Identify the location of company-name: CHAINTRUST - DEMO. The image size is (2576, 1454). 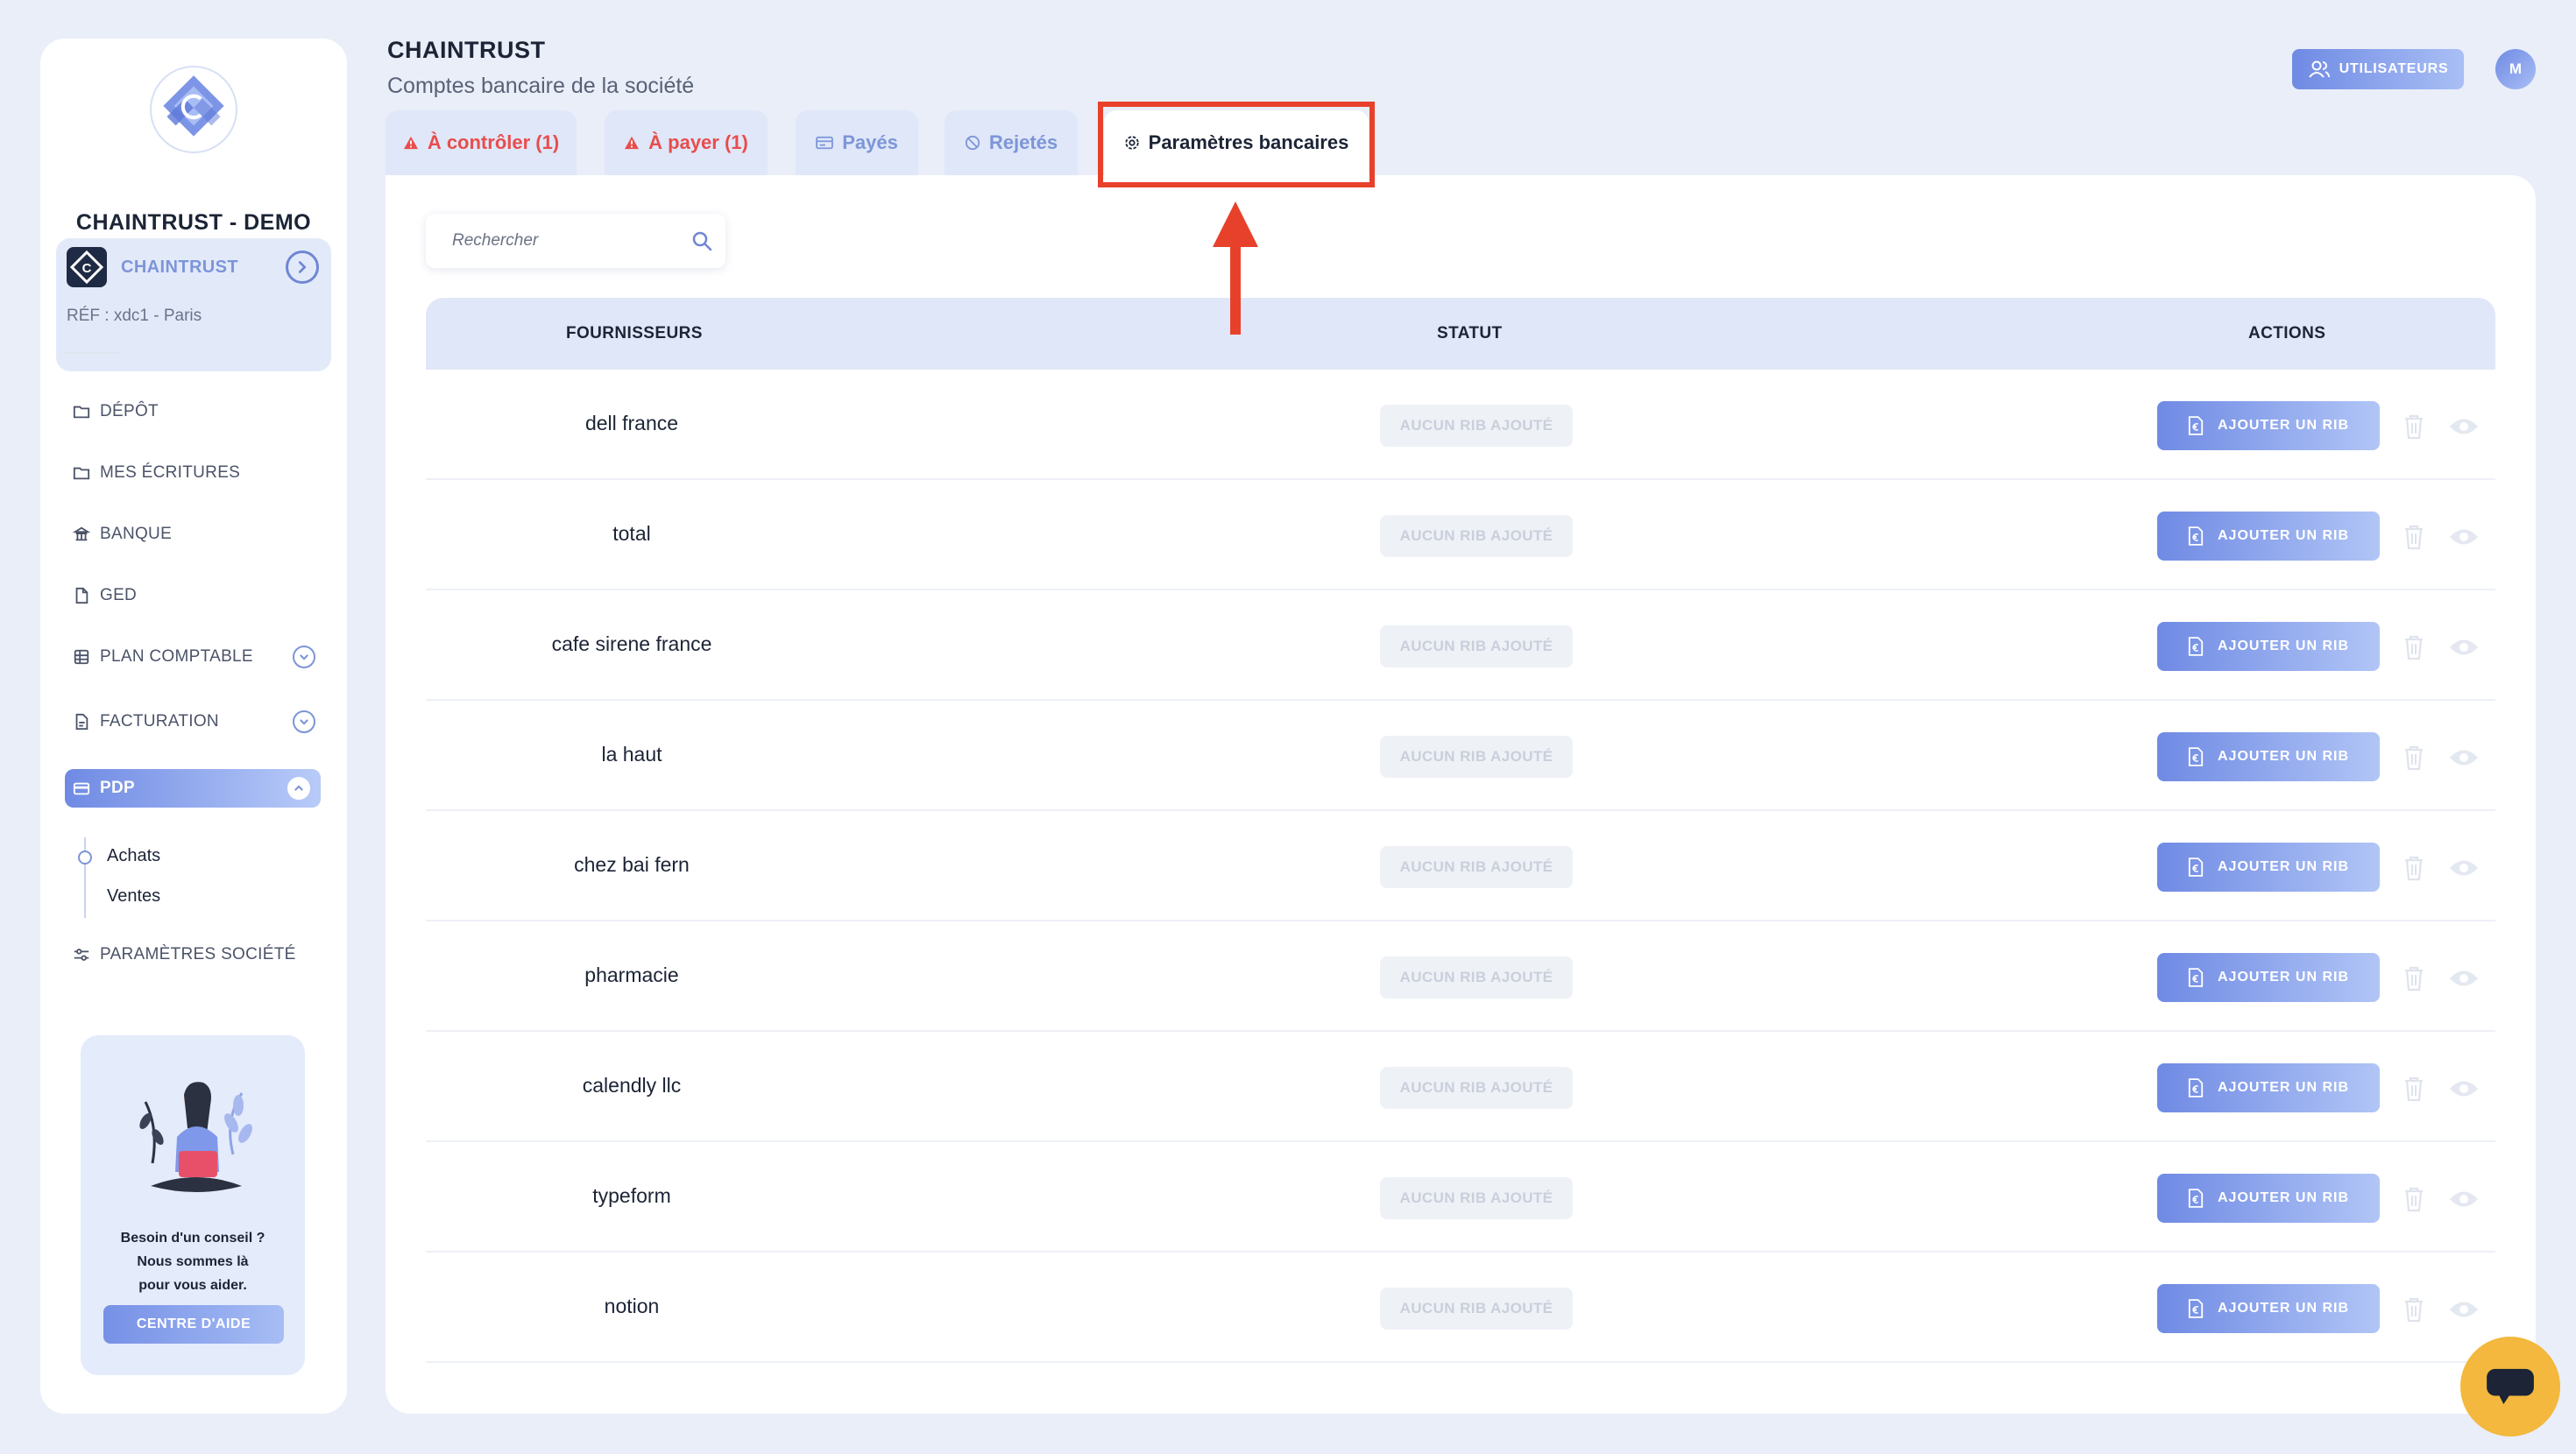
(193, 222).